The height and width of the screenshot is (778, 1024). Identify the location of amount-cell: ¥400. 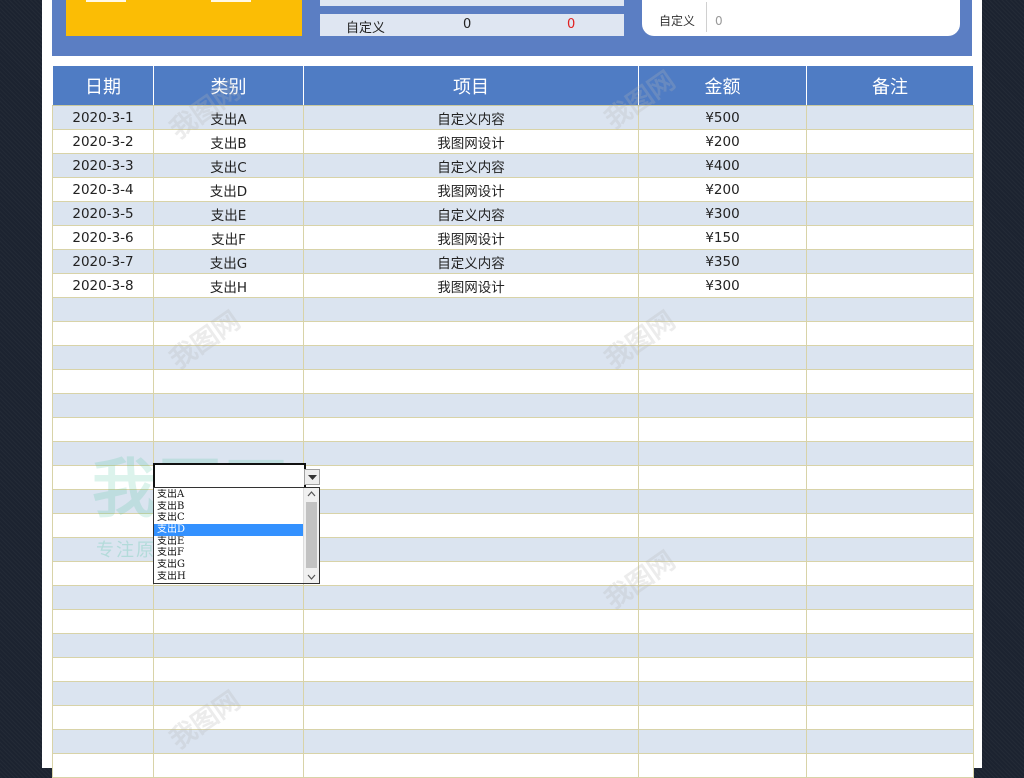
(722, 165).